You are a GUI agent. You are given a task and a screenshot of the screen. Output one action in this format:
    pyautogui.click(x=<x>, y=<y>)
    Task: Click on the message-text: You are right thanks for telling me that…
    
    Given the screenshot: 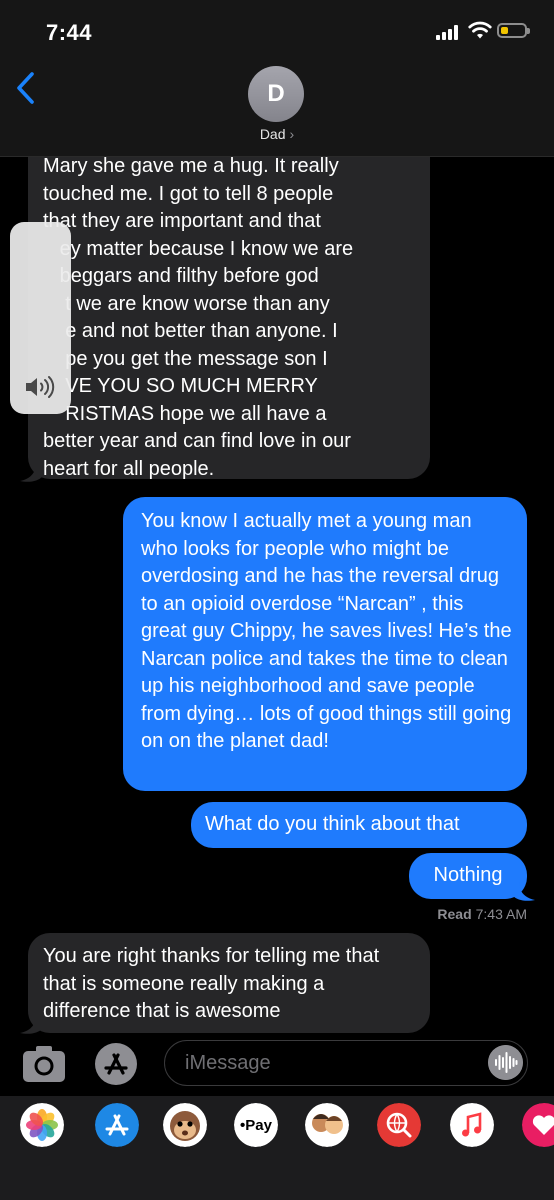 What is the action you would take?
    pyautogui.click(x=211, y=983)
    